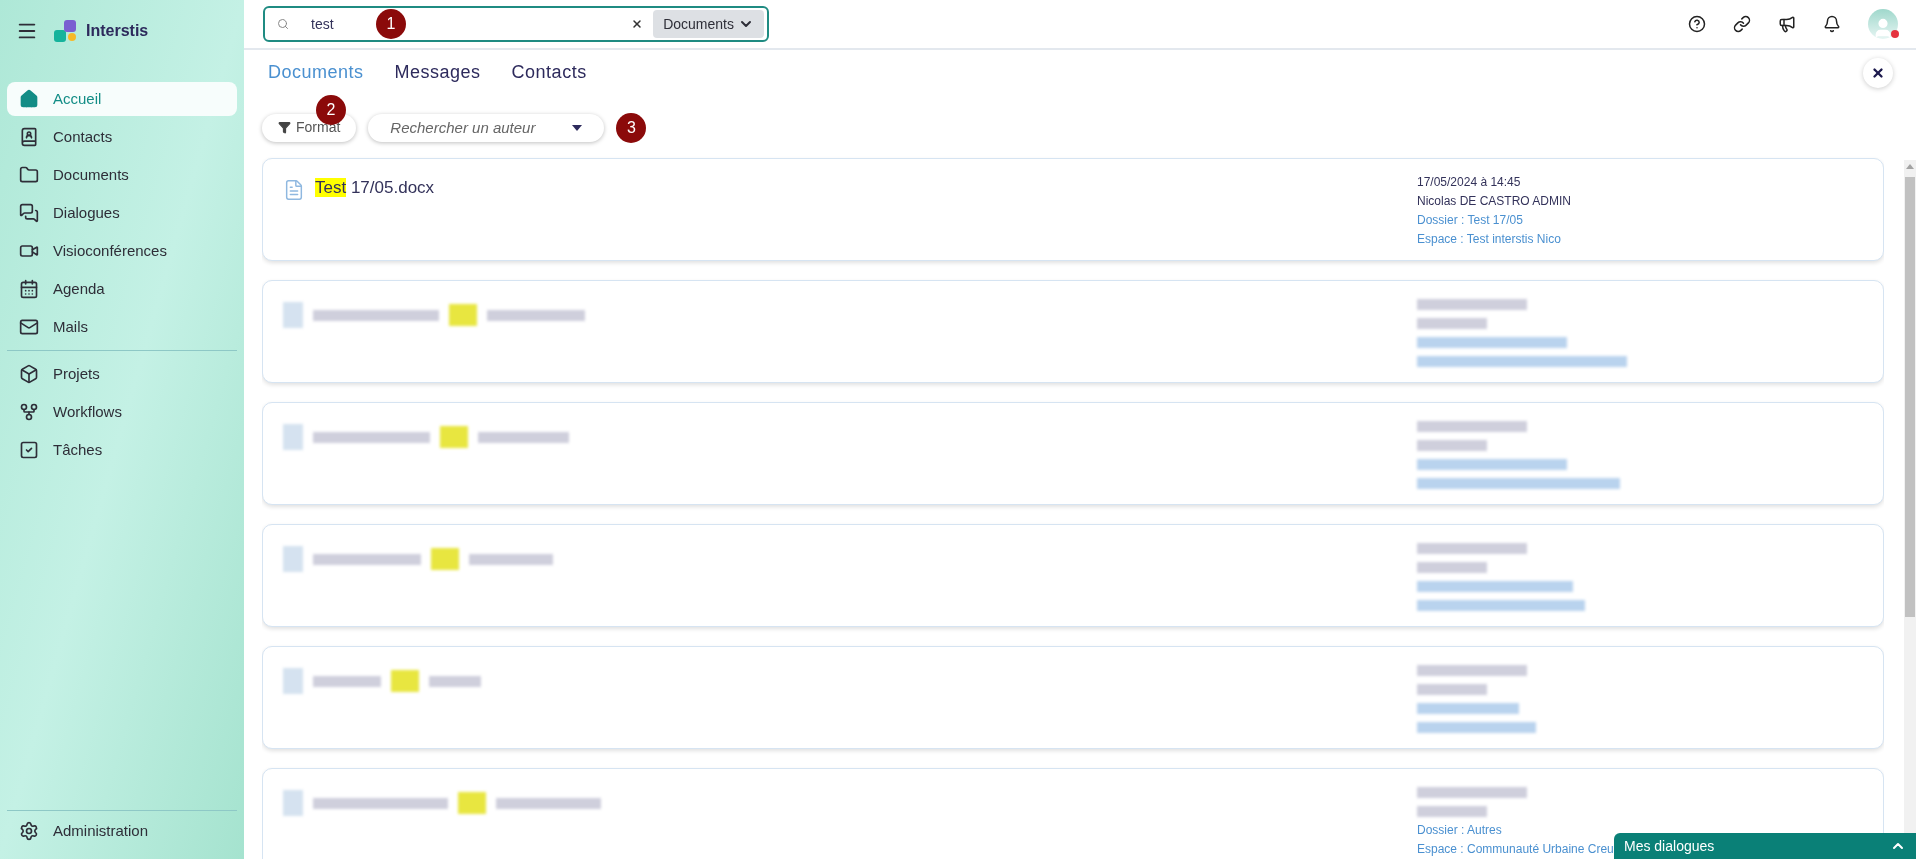 Image resolution: width=1916 pixels, height=859 pixels. I want to click on calendar-icon, so click(29, 289).